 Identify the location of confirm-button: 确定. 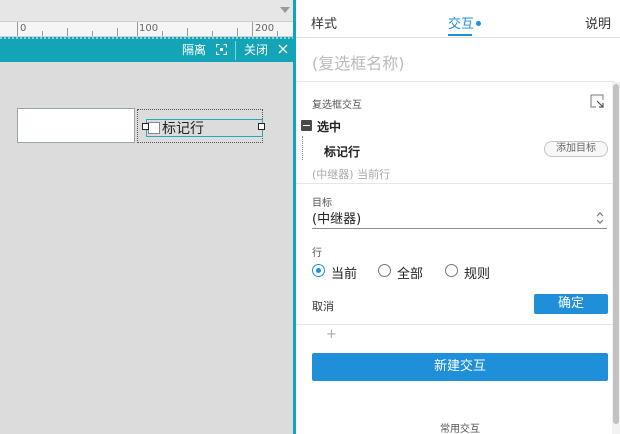
(571, 304).